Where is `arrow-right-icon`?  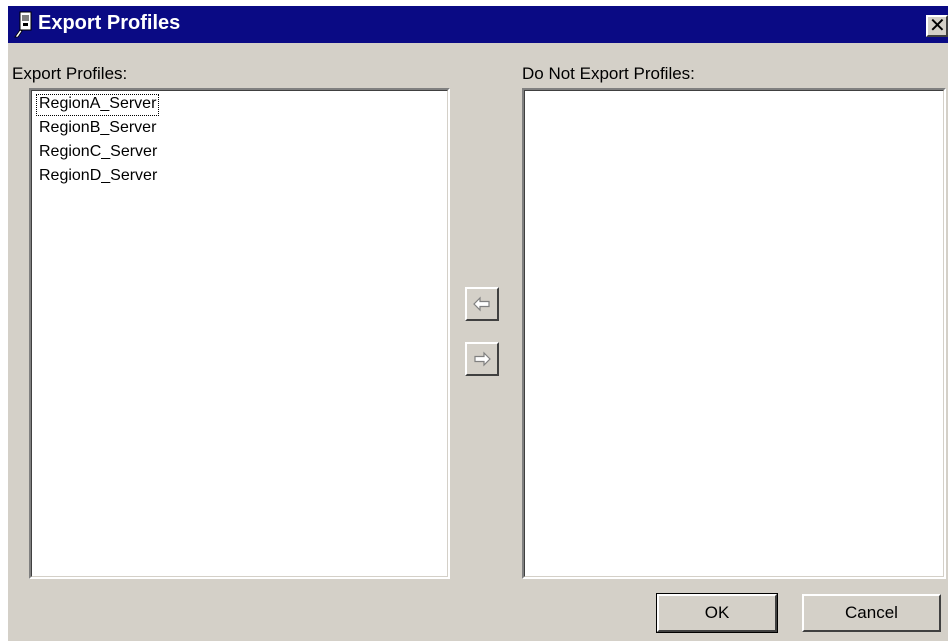
arrow-right-icon is located at coordinates (482, 359).